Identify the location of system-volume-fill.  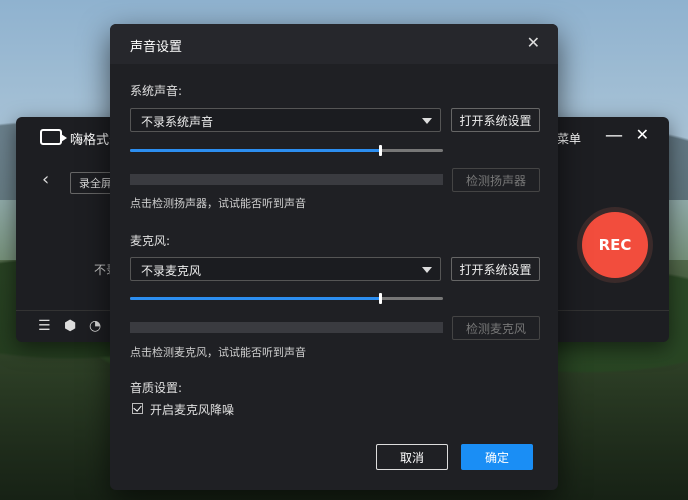
(255, 150).